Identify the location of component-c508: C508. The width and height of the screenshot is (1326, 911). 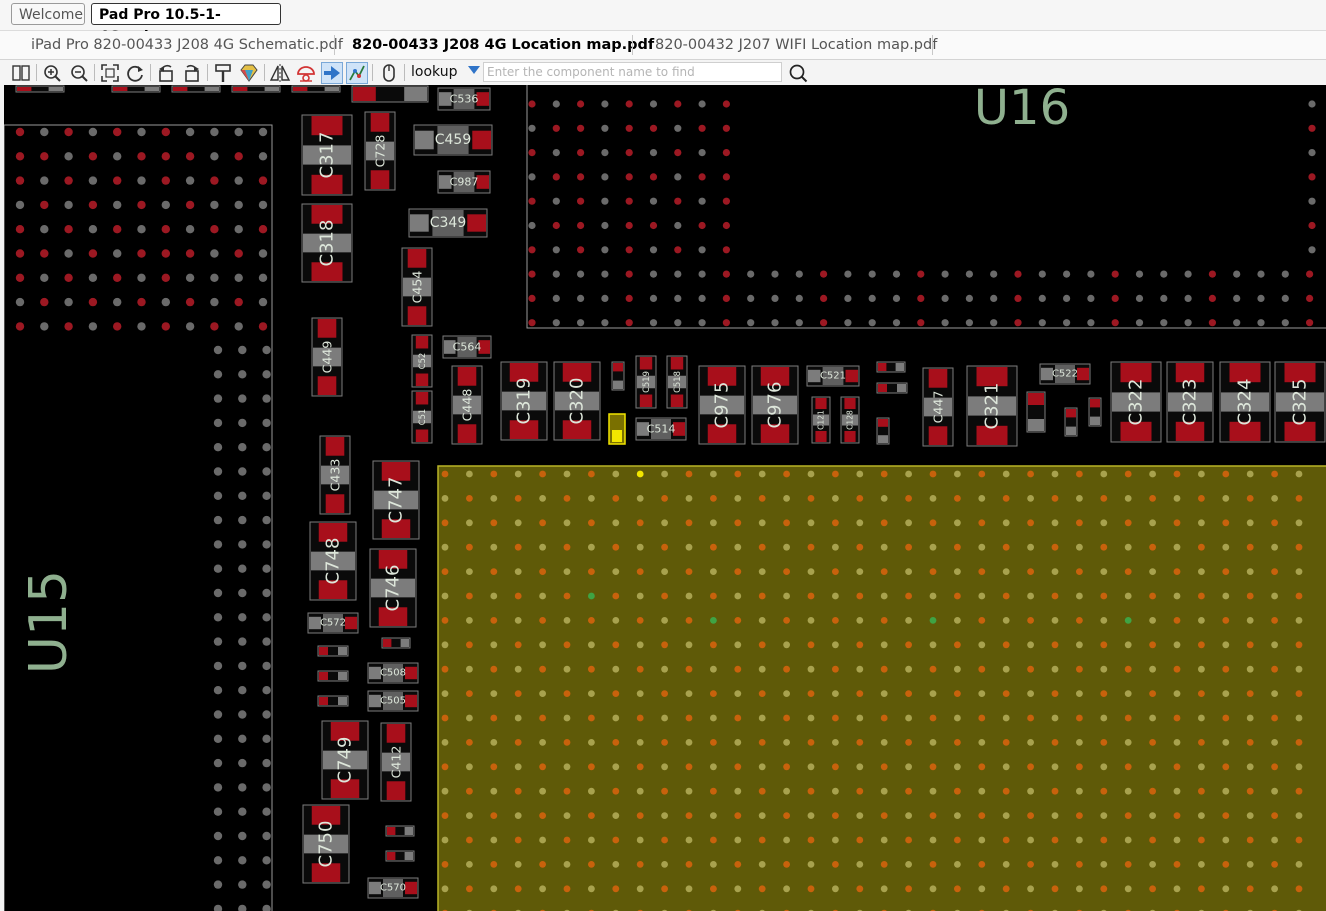
(393, 673).